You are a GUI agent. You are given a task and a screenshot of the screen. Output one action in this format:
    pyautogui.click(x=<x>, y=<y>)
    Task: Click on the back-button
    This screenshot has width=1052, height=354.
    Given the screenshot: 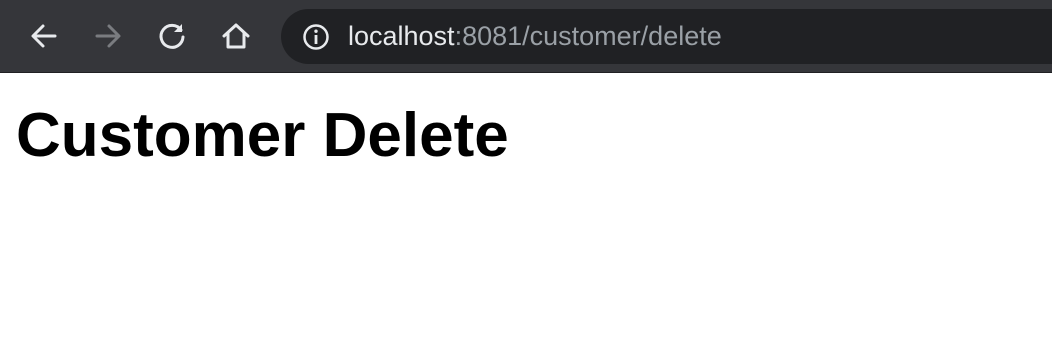 What is the action you would take?
    pyautogui.click(x=44, y=36)
    